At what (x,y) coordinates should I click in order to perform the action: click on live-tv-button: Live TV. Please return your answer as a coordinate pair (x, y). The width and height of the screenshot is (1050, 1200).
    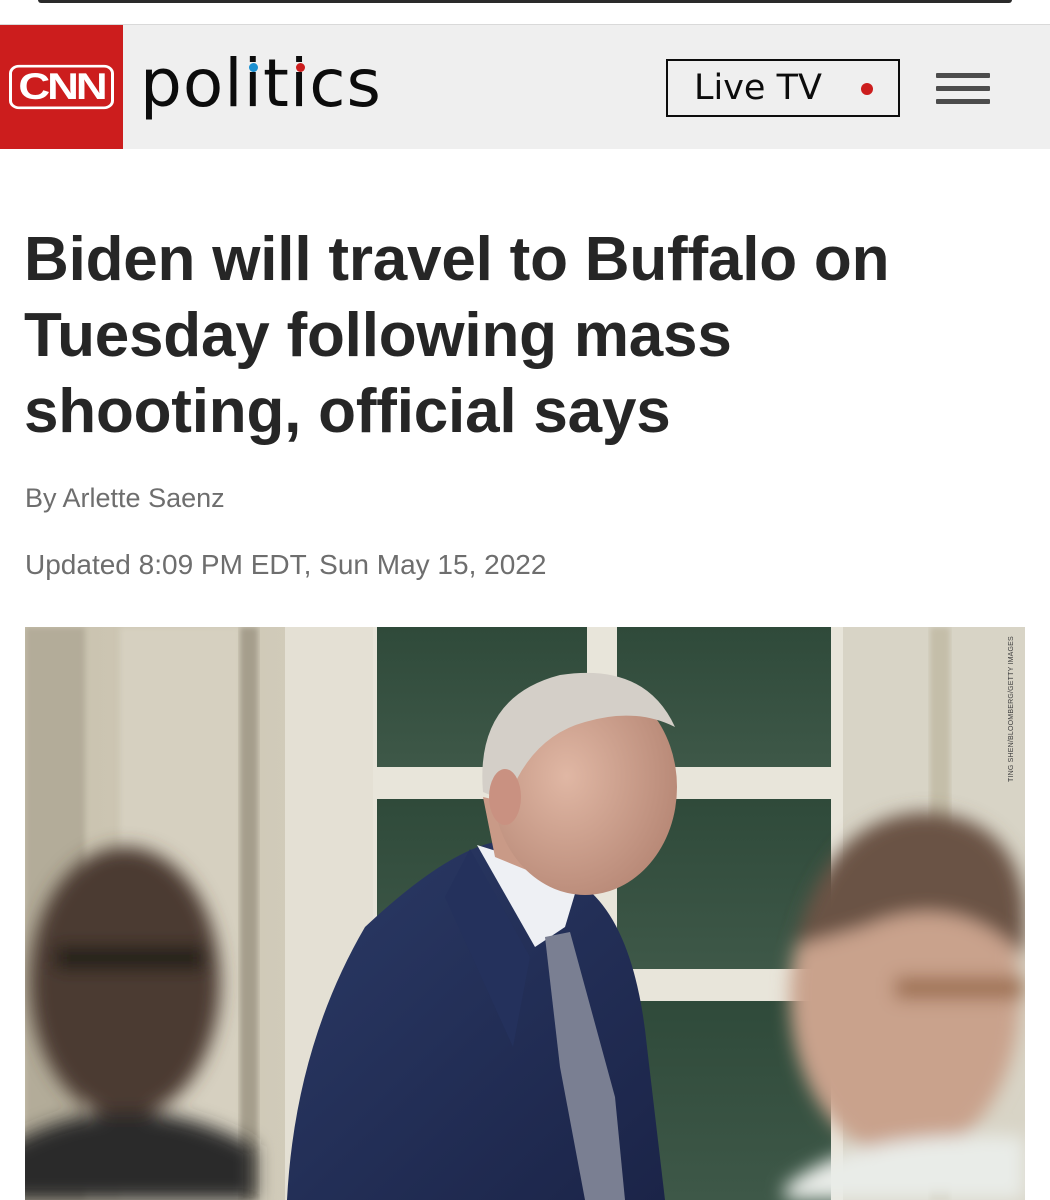
    Looking at the image, I should click on (783, 88).